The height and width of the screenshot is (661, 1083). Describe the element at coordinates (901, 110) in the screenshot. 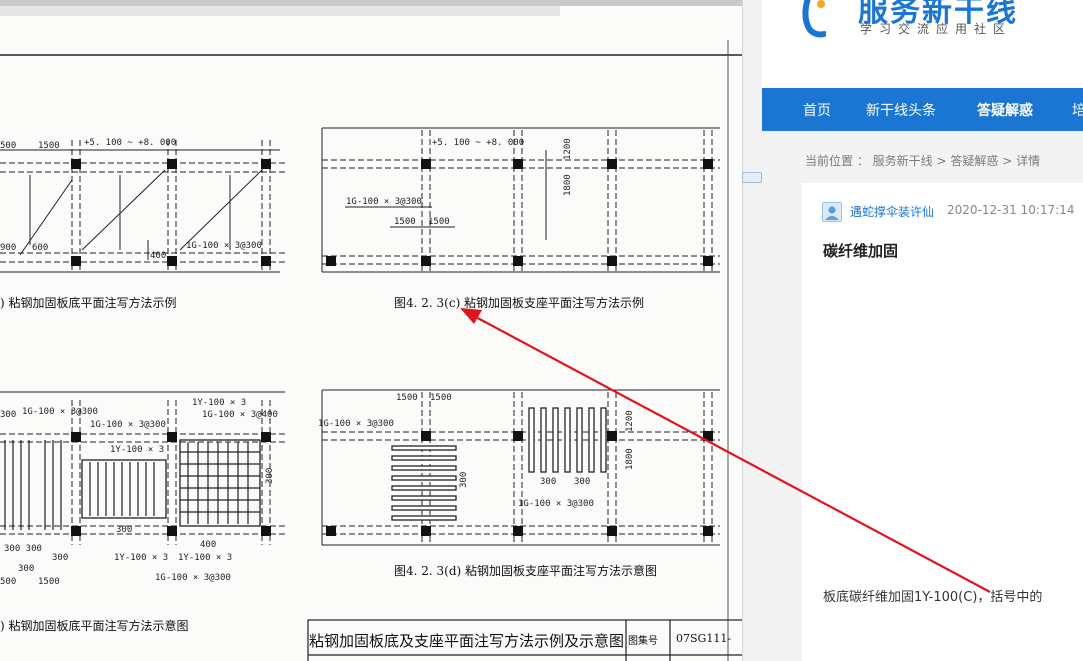

I see `nav-item-headlines: 新干线头条` at that location.